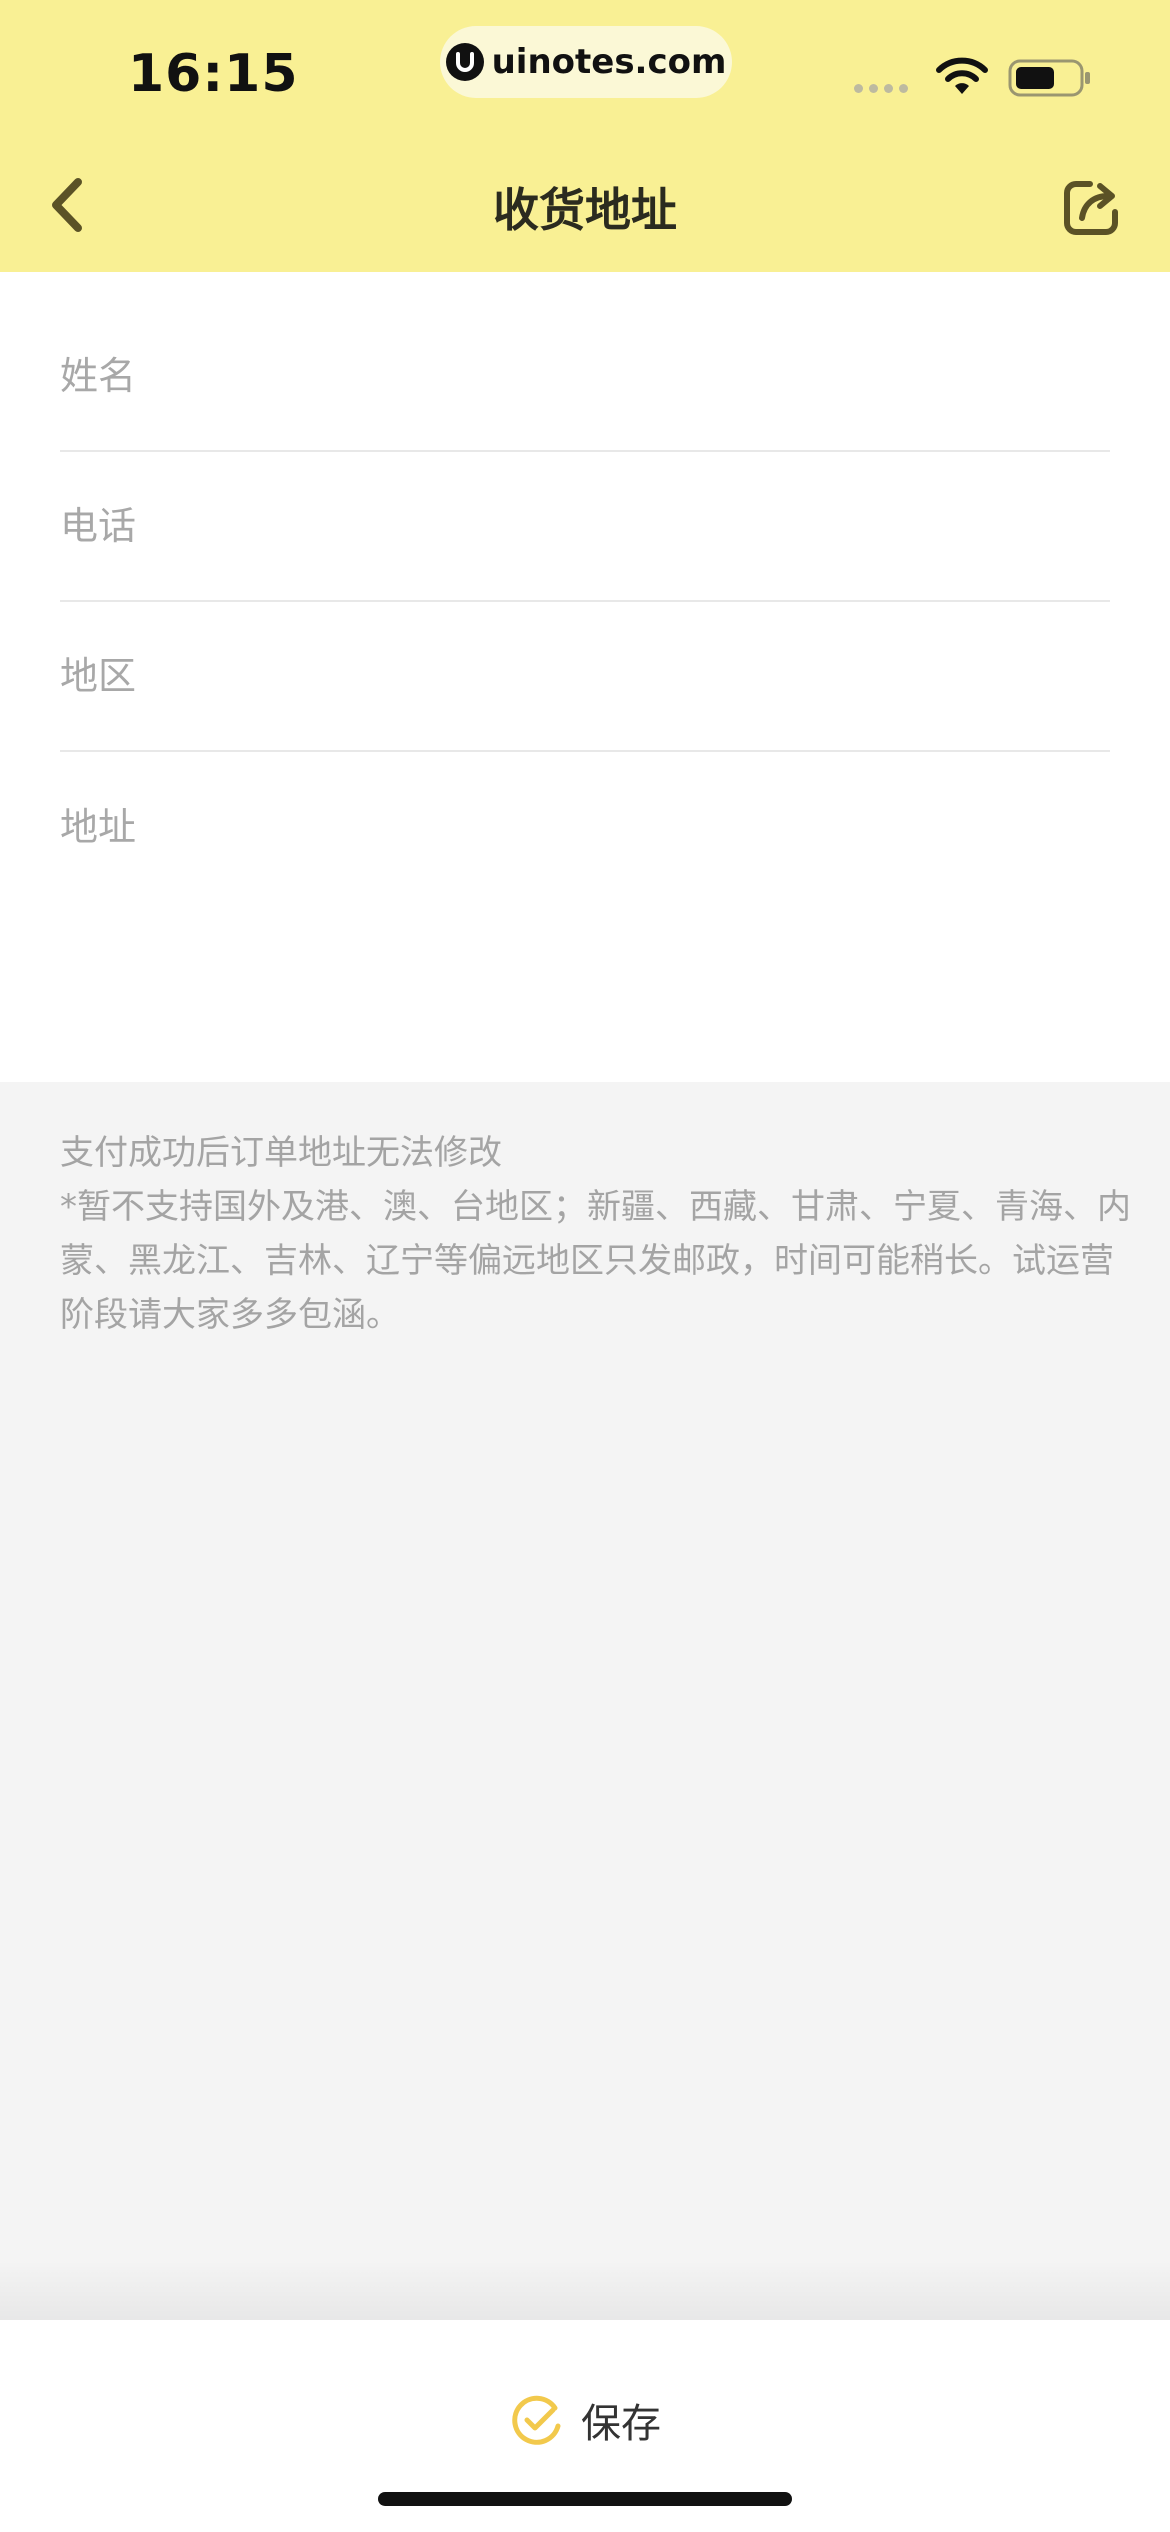 This screenshot has height=2532, width=1170. Describe the element at coordinates (621, 2424) in the screenshot. I see `save-label: 保存` at that location.